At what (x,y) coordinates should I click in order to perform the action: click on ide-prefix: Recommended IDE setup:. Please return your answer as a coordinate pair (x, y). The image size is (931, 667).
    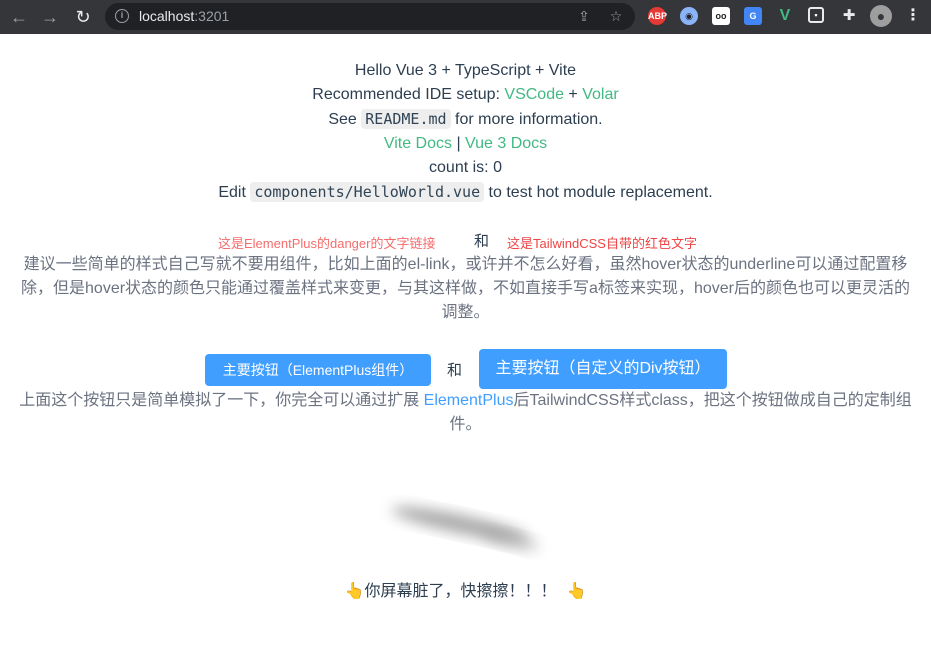
    Looking at the image, I should click on (408, 94).